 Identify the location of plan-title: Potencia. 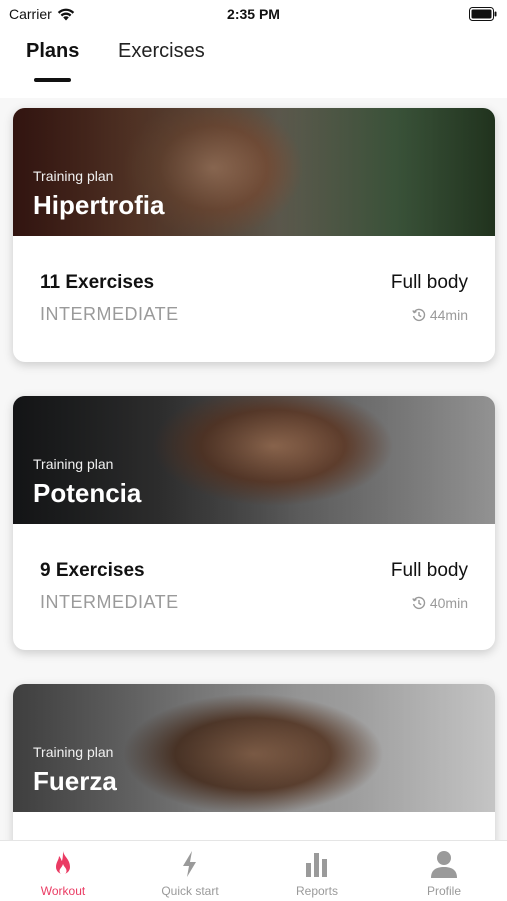
(87, 493).